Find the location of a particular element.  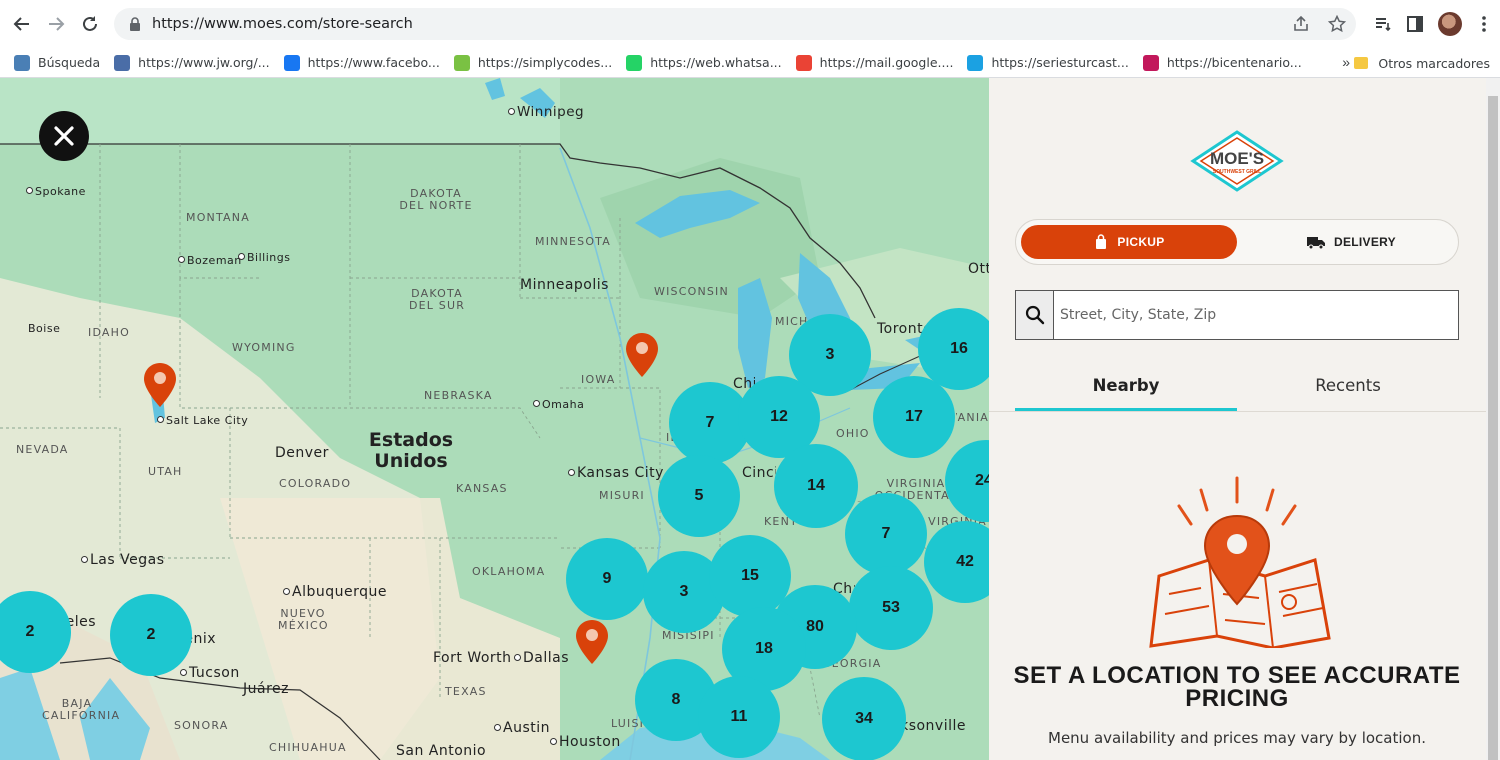

results-tabs: Nearby Recents is located at coordinates (1237, 390).